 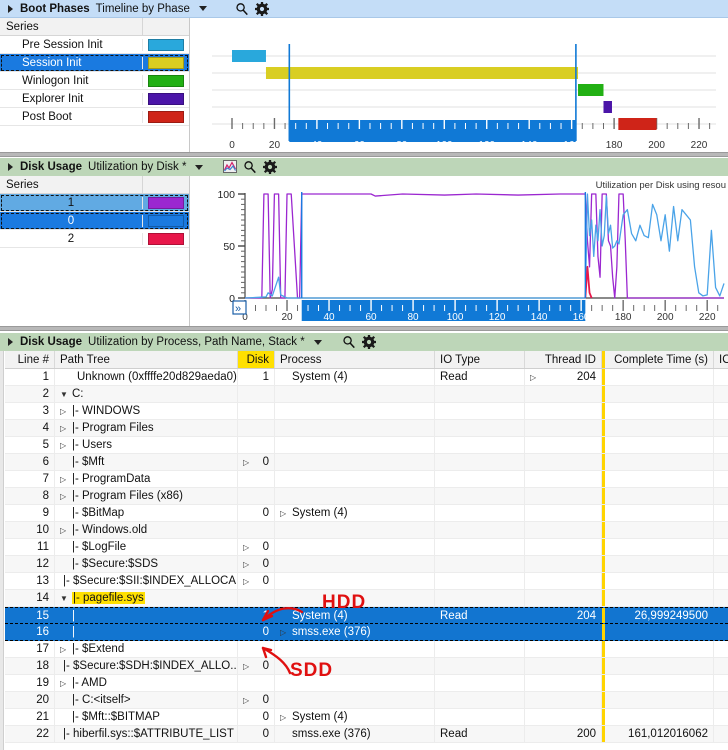 What do you see at coordinates (366, 445) in the screenshot?
I see `table-row: 5 ▷ |- Users` at bounding box center [366, 445].